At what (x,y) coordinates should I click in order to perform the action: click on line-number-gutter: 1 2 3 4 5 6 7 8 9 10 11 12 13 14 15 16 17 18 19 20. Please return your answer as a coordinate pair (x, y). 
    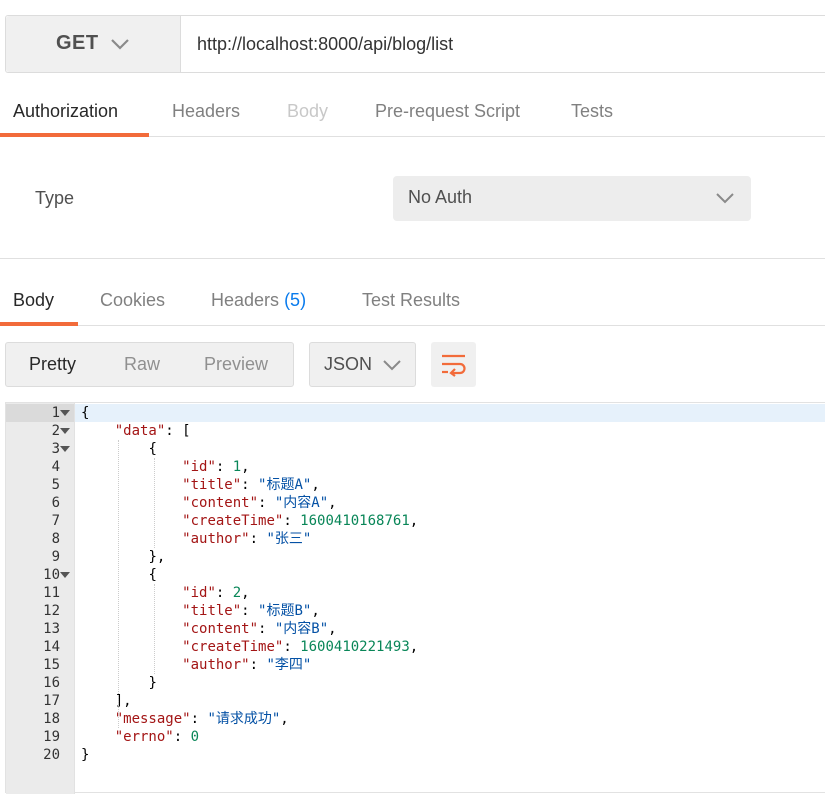
    Looking at the image, I should click on (40, 598).